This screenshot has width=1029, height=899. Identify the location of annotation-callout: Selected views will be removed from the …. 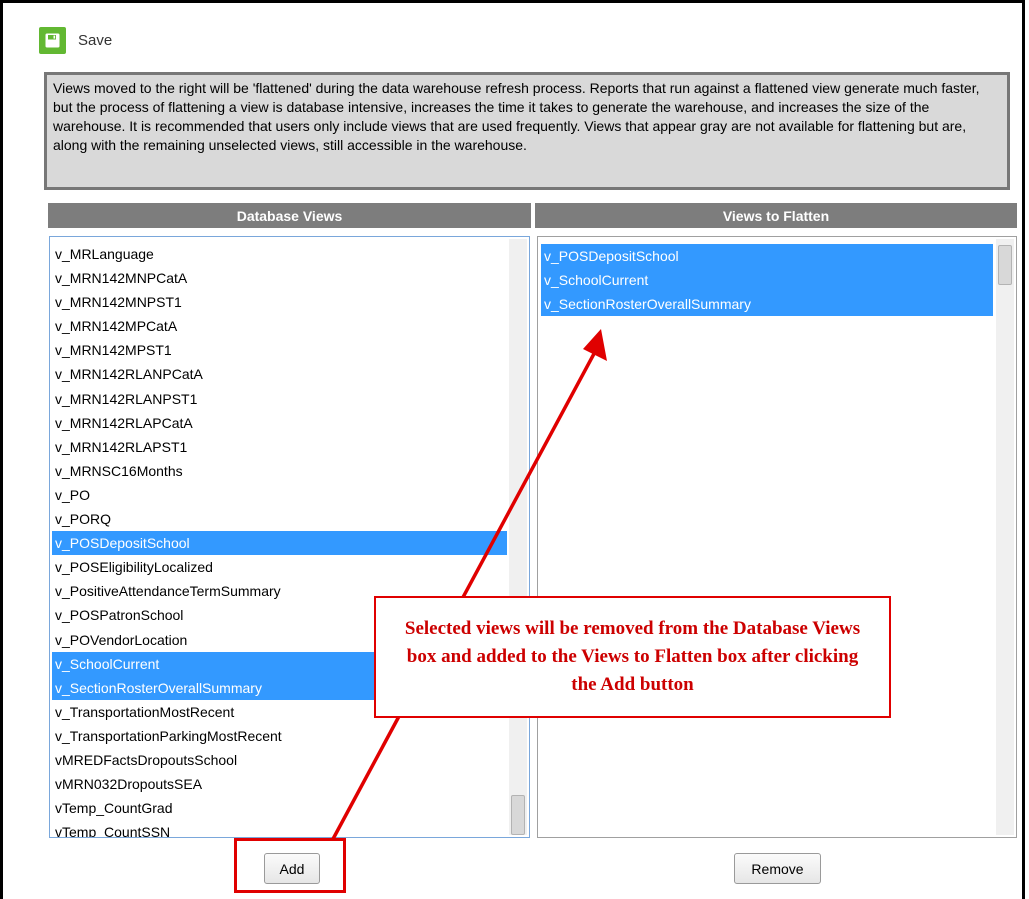
(632, 657).